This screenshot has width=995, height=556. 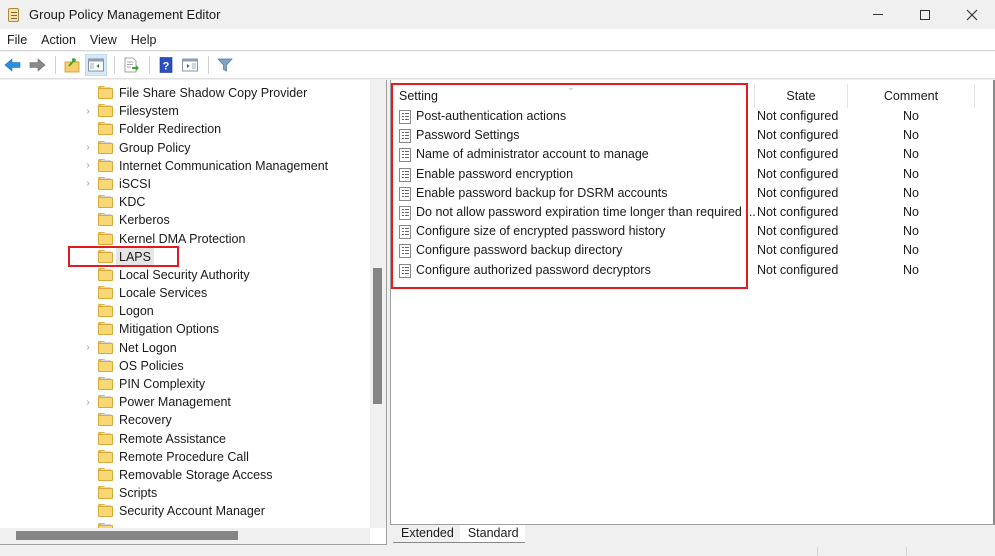 I want to click on column-header-state: State, so click(x=801, y=96).